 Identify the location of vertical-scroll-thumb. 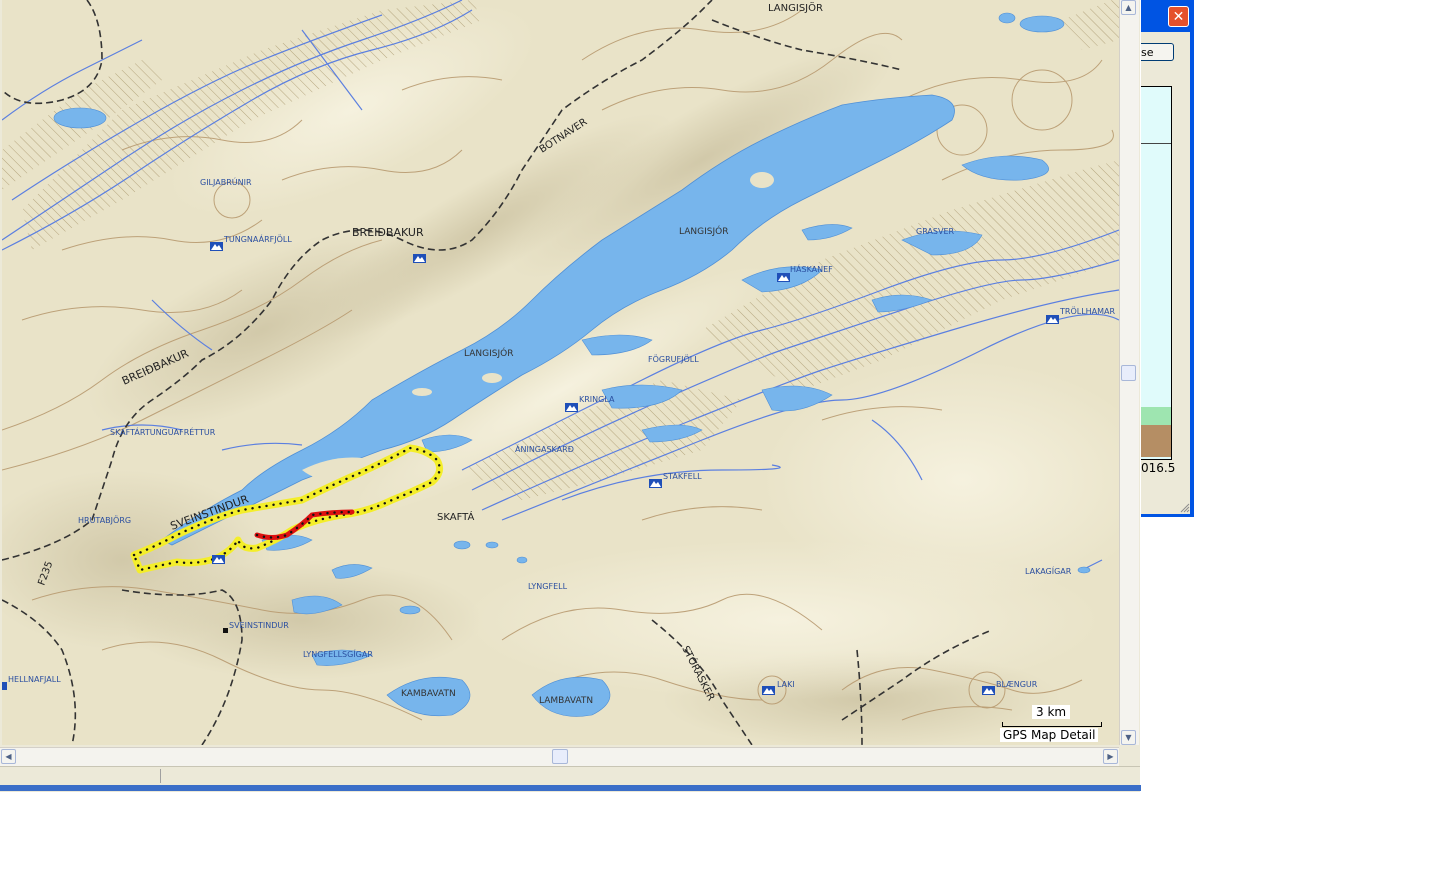
(1128, 373).